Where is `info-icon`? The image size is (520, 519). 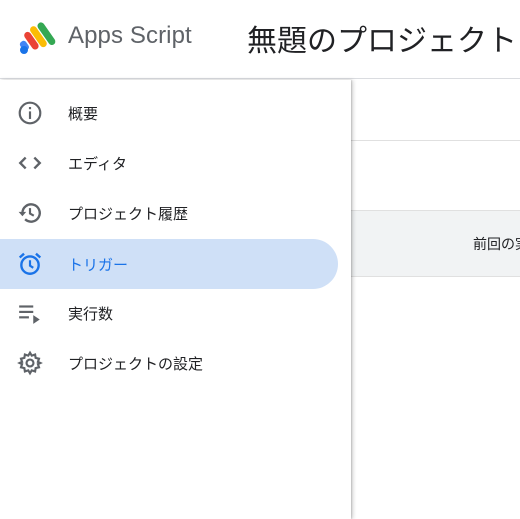
info-icon is located at coordinates (30, 113).